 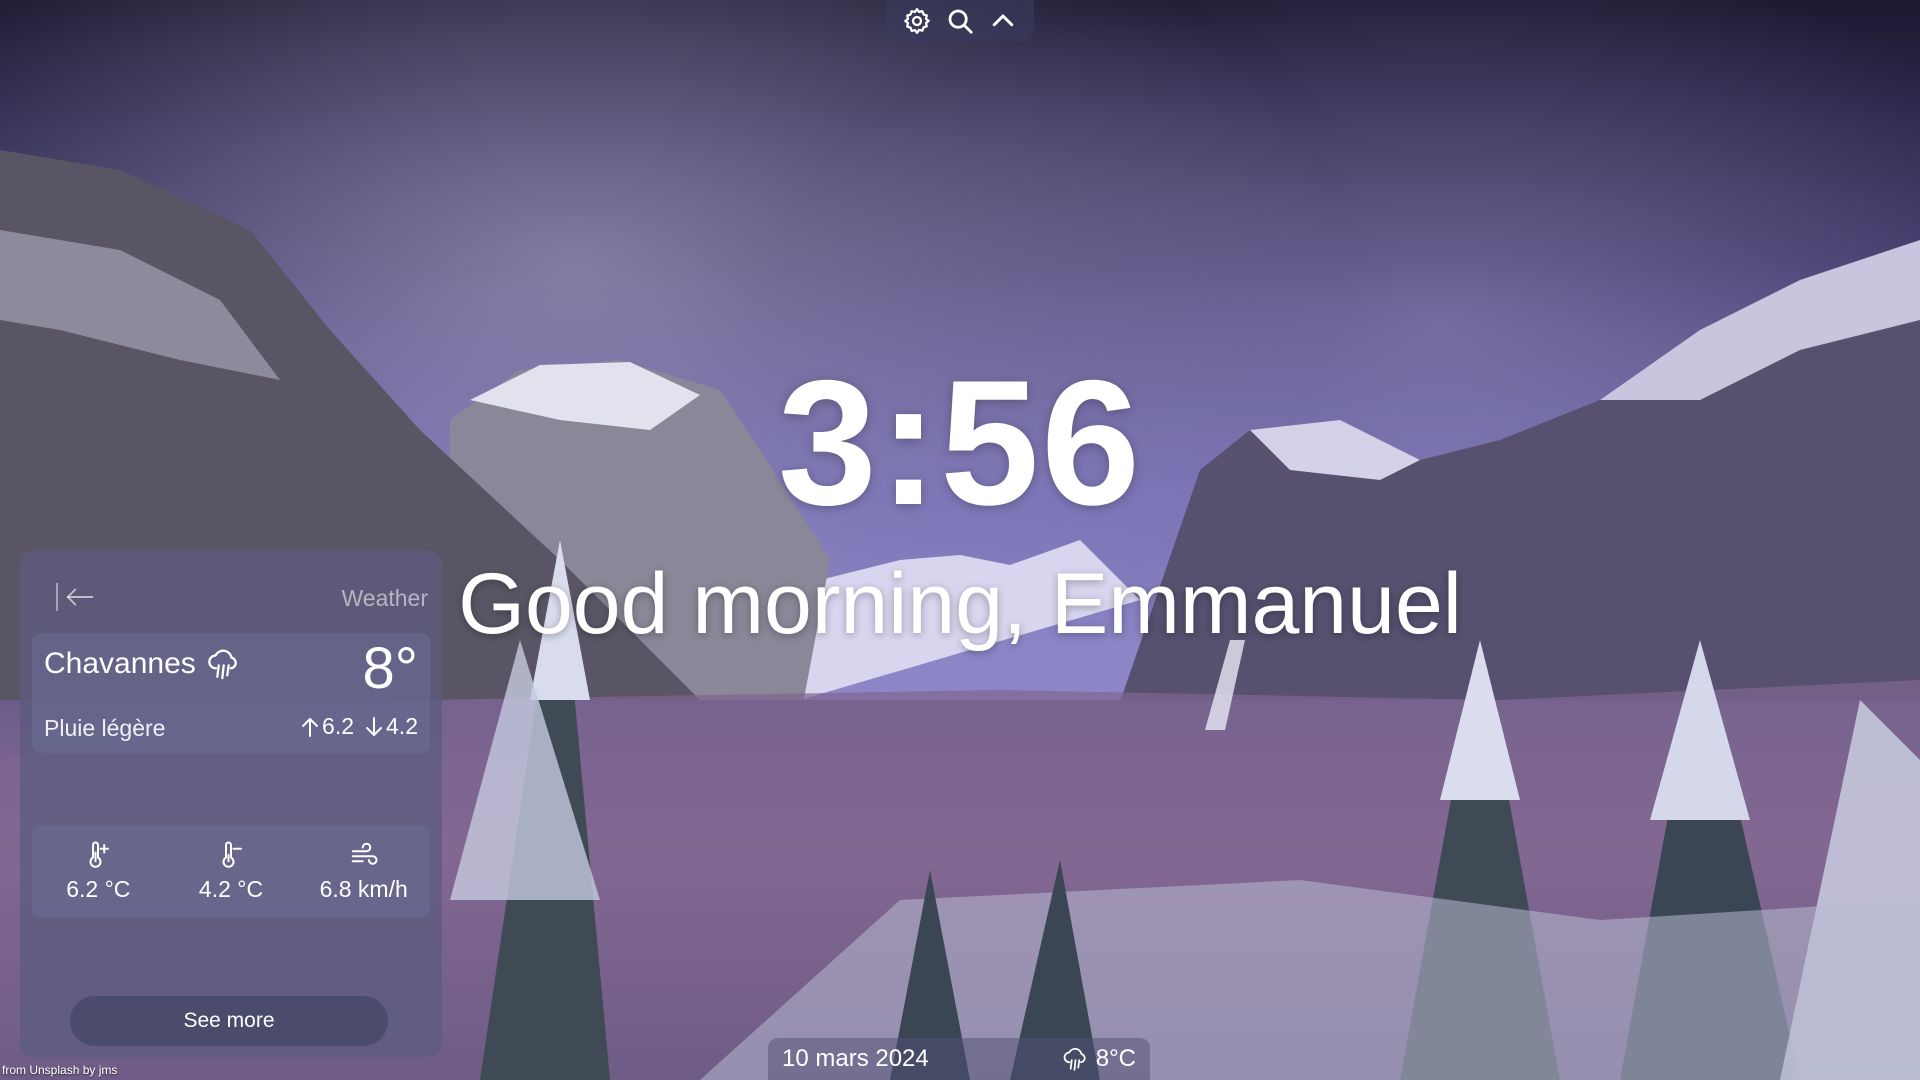 I want to click on back-button, so click(x=77, y=597).